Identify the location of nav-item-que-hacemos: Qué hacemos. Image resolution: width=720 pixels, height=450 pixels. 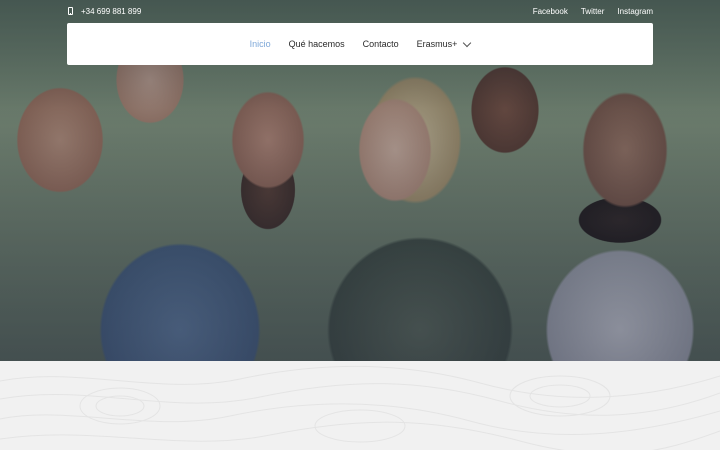
(317, 44).